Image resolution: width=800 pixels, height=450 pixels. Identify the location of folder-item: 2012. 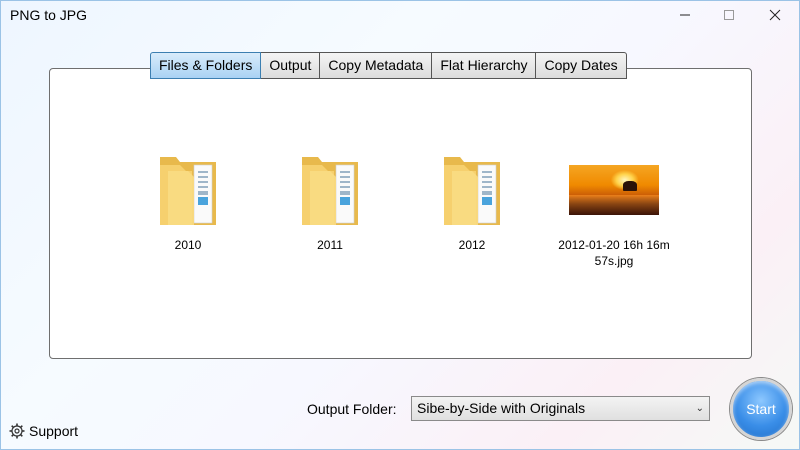
(472, 204).